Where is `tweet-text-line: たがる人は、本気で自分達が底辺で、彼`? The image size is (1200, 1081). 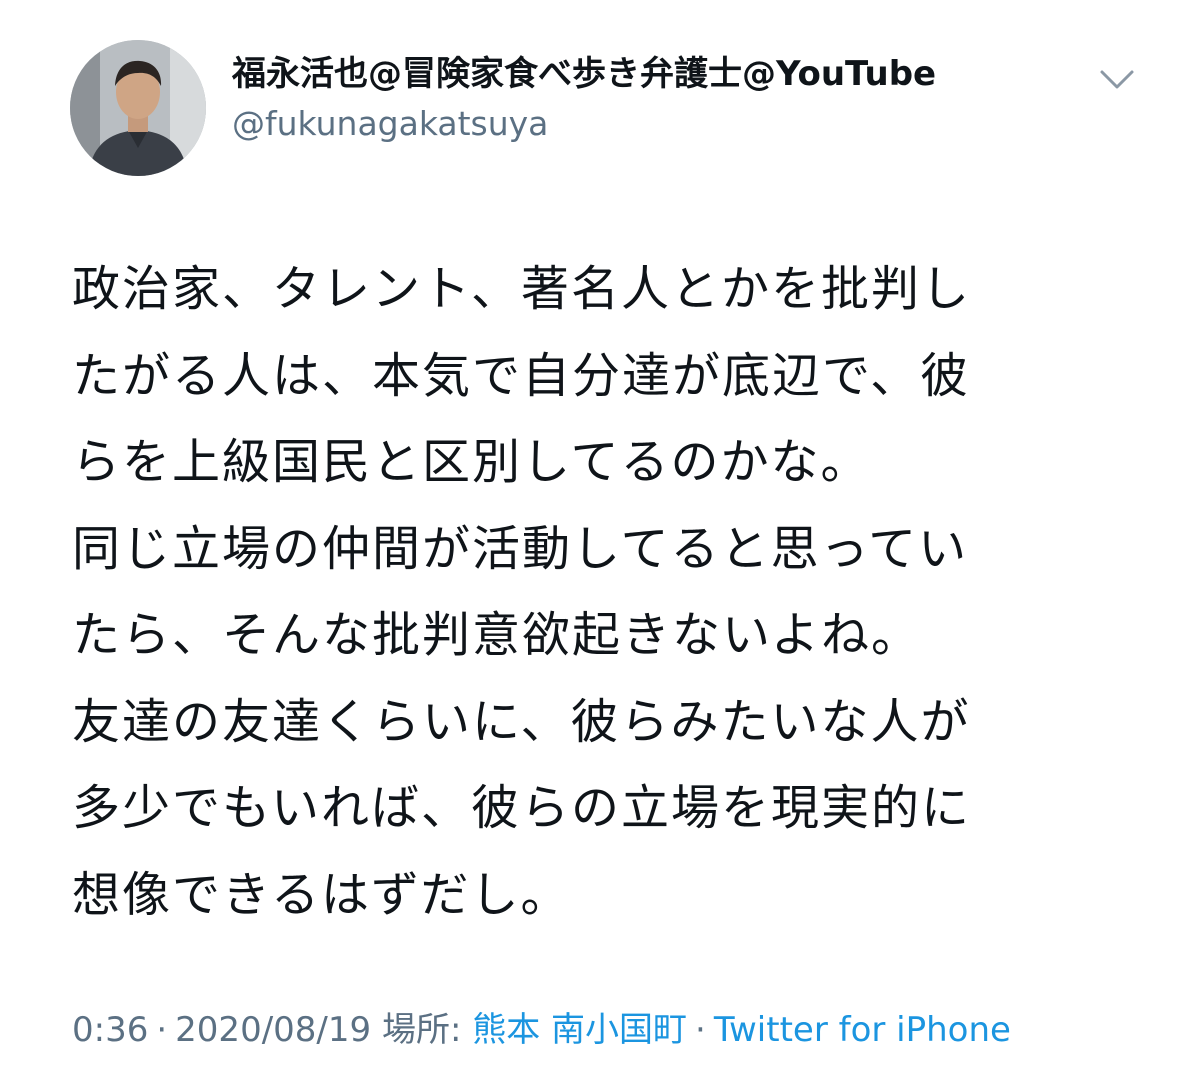
tweet-text-line: たがる人は、本気で自分達が底辺で、彼 is located at coordinates (521, 375).